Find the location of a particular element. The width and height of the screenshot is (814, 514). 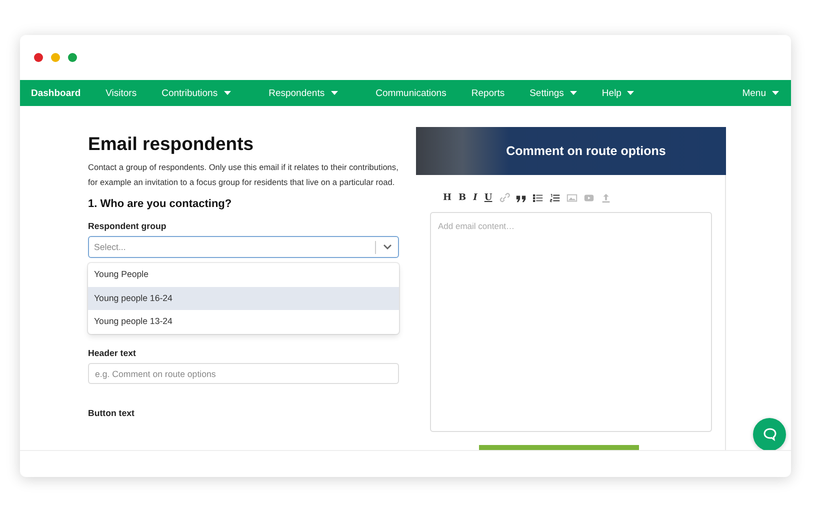

section-heading: 1. Who are you contacting? is located at coordinates (160, 204).